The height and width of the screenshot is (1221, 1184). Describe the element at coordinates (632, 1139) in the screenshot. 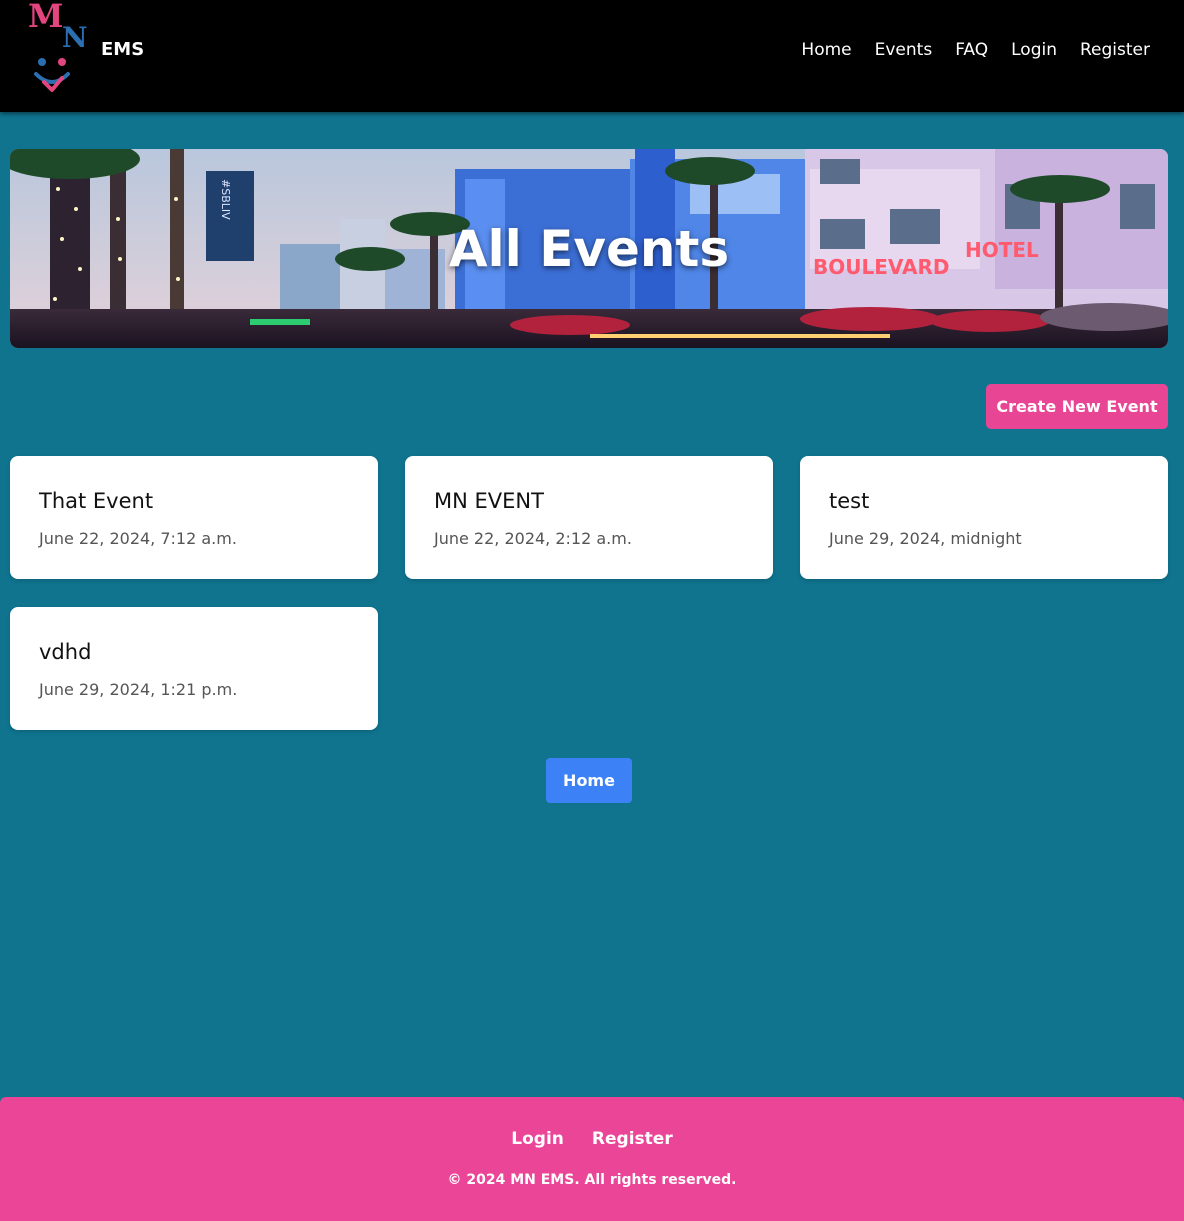

I see `footer-link-register: Register` at that location.